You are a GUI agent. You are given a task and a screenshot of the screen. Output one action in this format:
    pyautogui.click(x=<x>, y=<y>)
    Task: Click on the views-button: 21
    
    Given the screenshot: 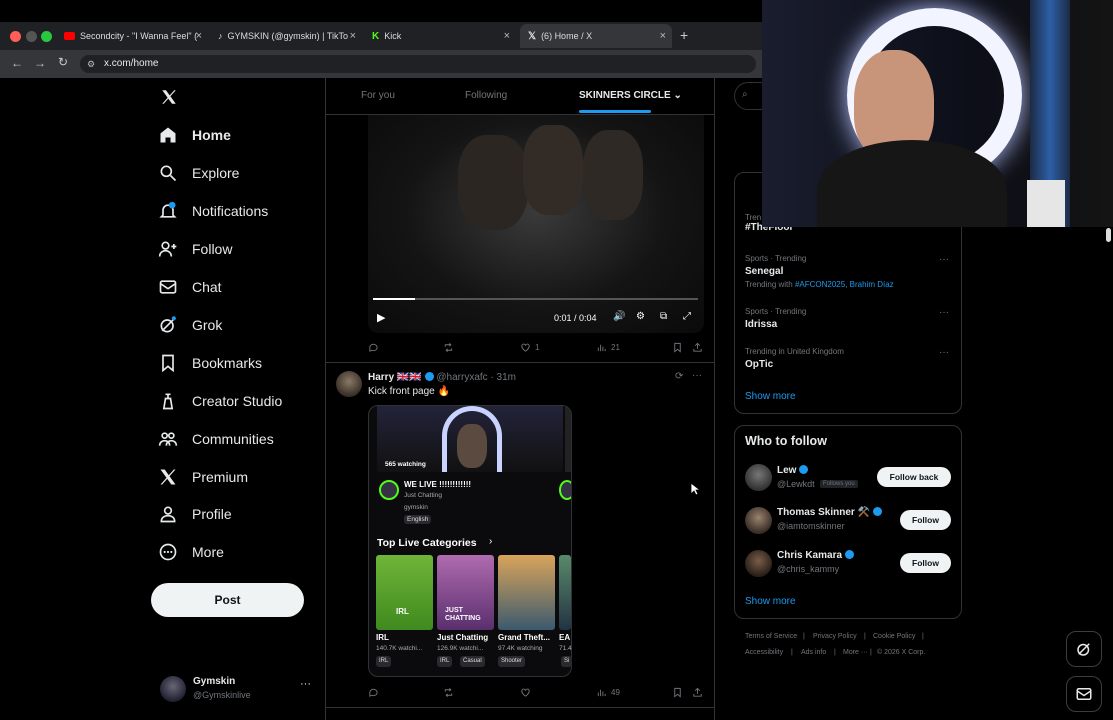 What is the action you would take?
    pyautogui.click(x=608, y=347)
    